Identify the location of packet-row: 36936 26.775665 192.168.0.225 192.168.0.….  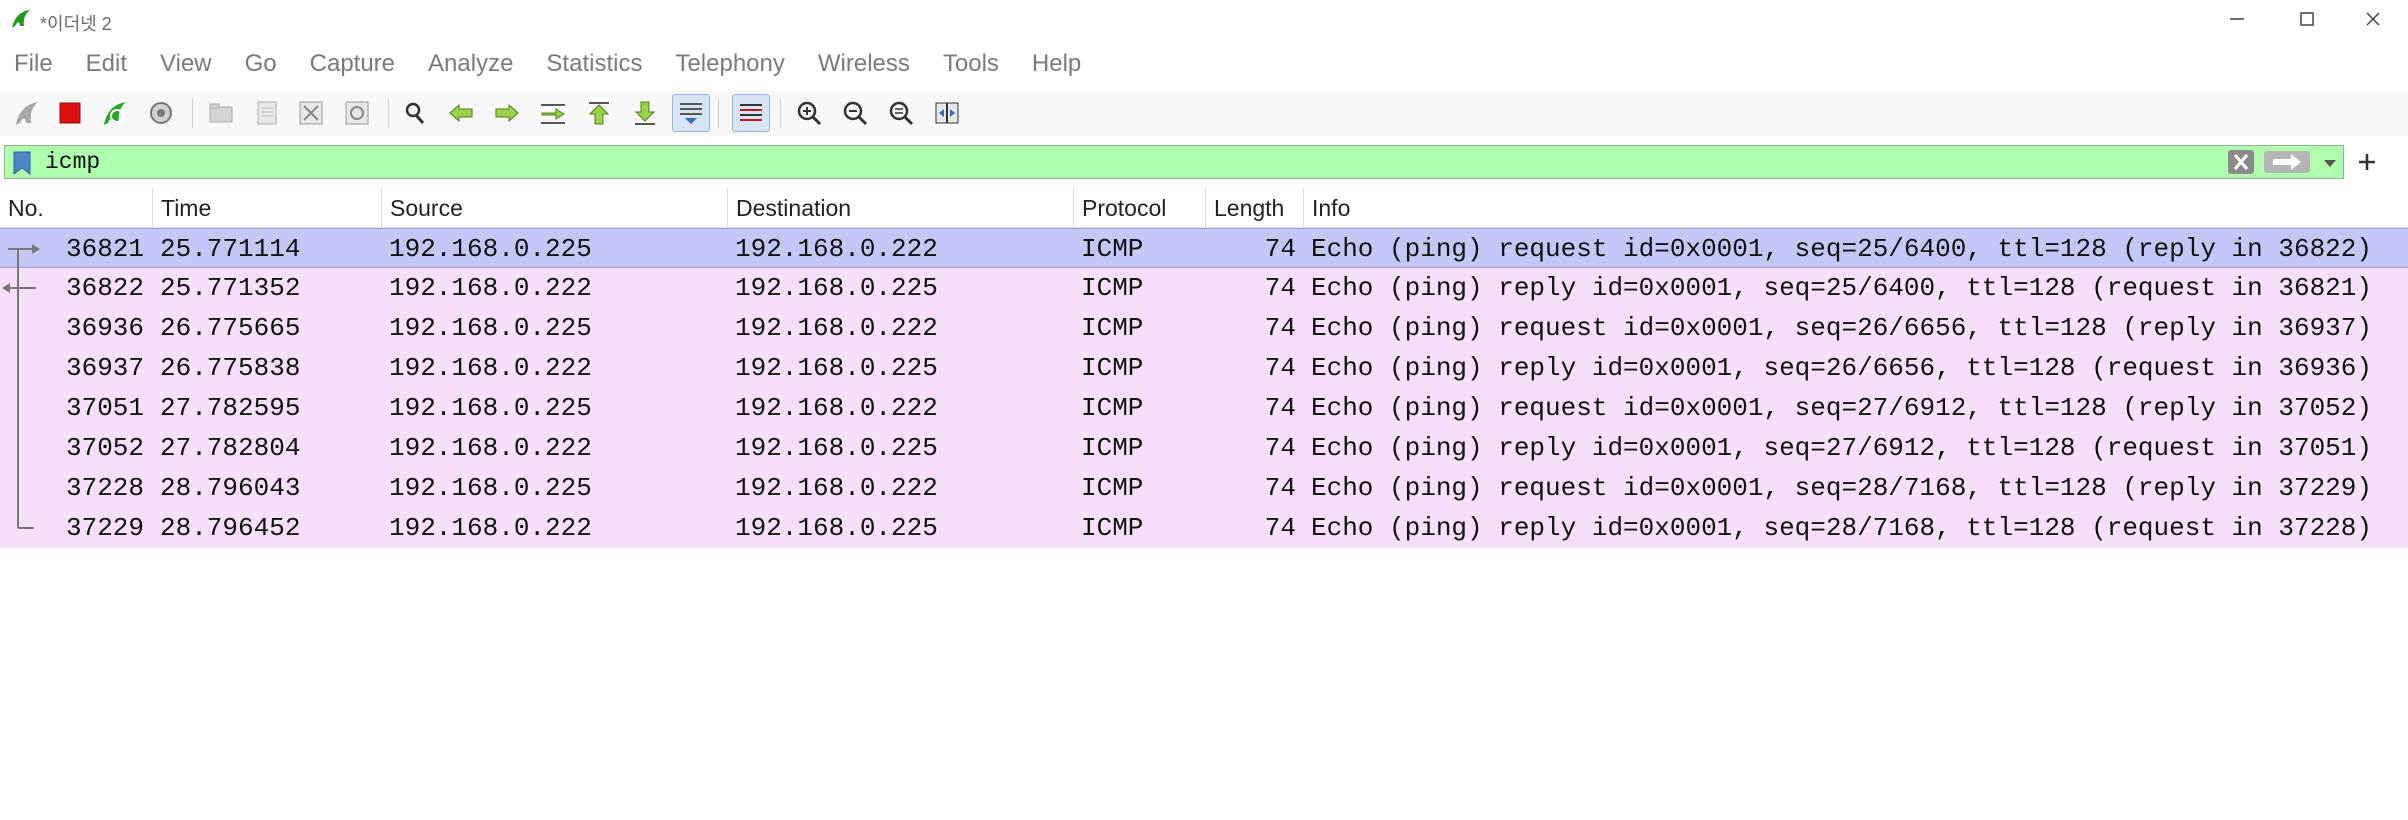
(1204, 328).